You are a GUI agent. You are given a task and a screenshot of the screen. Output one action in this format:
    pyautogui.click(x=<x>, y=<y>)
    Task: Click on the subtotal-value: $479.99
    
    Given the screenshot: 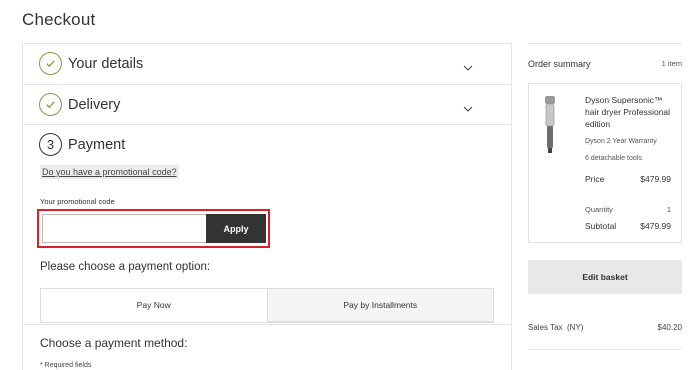 What is the action you would take?
    pyautogui.click(x=655, y=226)
    